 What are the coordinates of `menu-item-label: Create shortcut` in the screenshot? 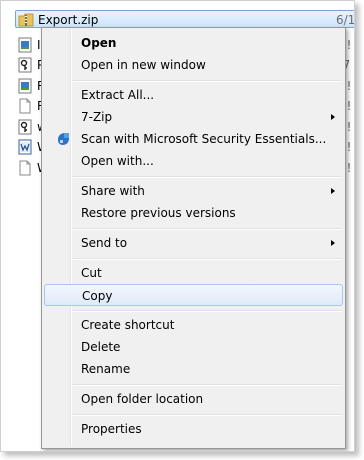 It's located at (128, 325).